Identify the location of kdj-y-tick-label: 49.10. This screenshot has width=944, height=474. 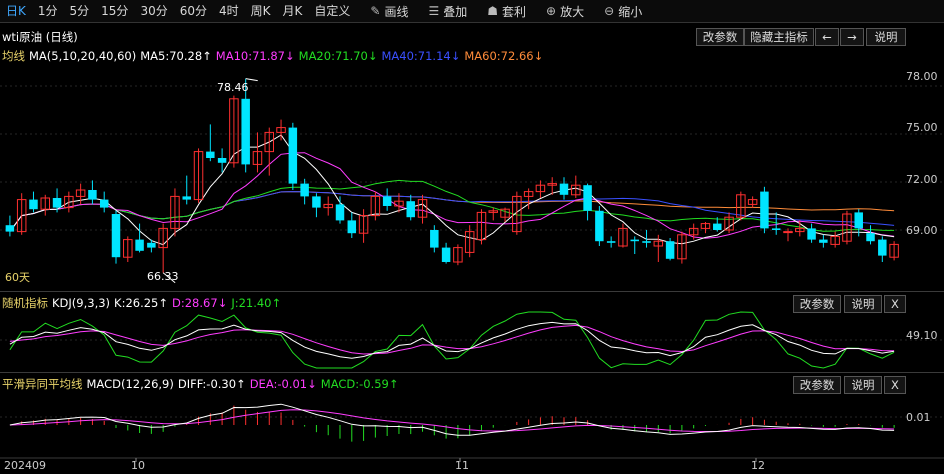
(922, 335).